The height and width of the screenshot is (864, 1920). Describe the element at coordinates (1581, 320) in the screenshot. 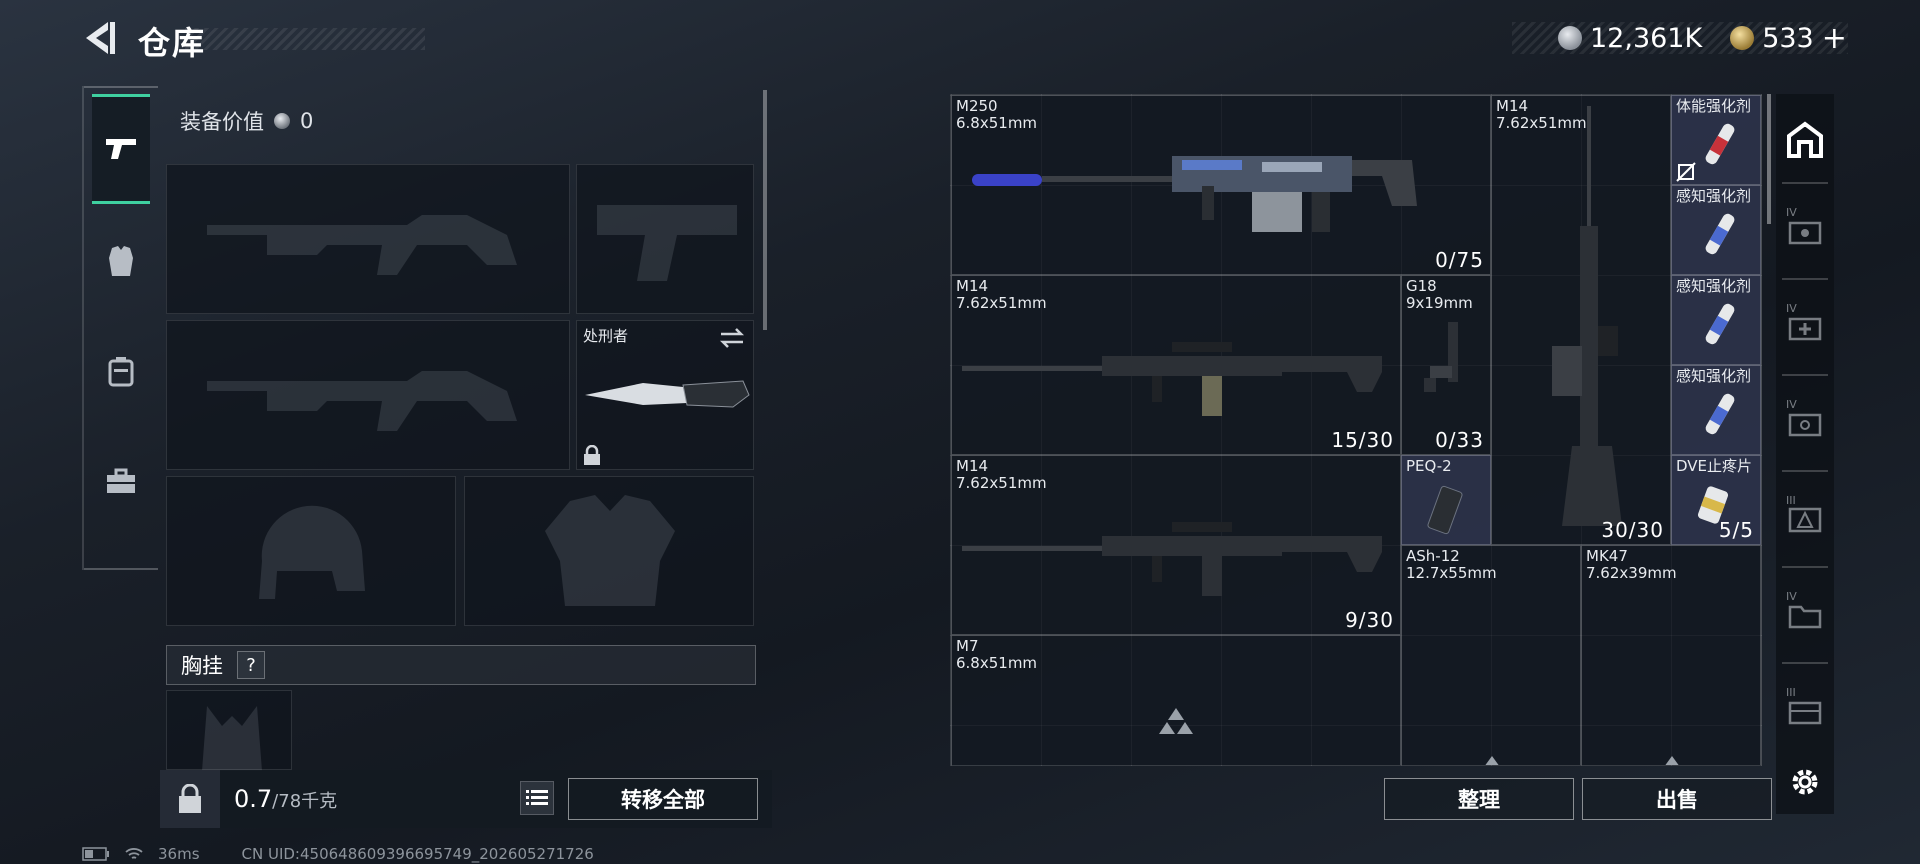

I see `inventory-item: M14 7.62x51mm 30/30` at that location.